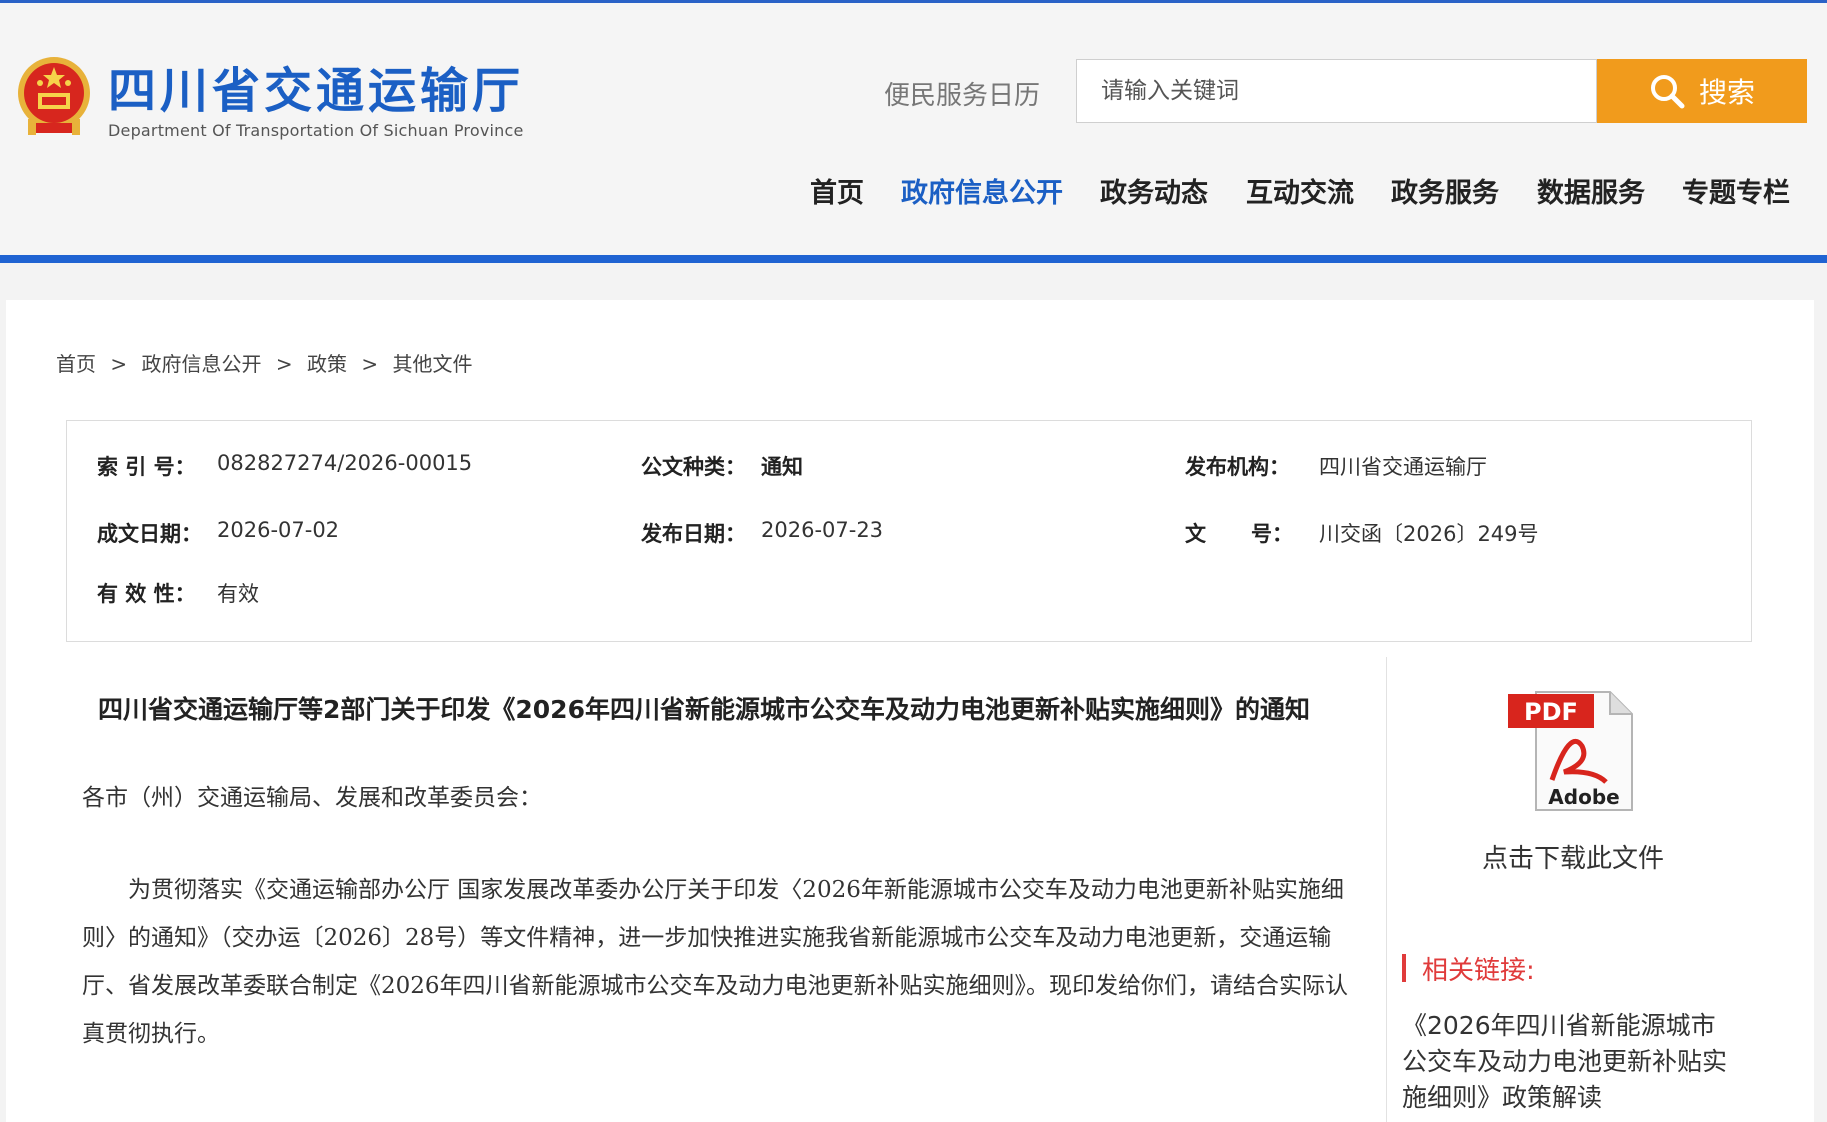 The image size is (1827, 1122). Describe the element at coordinates (1272, 534) in the screenshot. I see `meta-doc-no-label: 号：` at that location.